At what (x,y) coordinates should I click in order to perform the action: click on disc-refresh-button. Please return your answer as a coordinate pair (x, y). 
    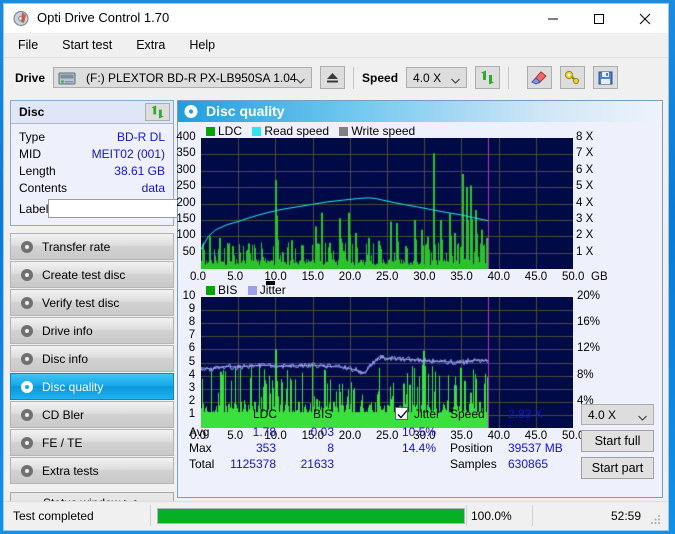
    Looking at the image, I should click on (157, 112).